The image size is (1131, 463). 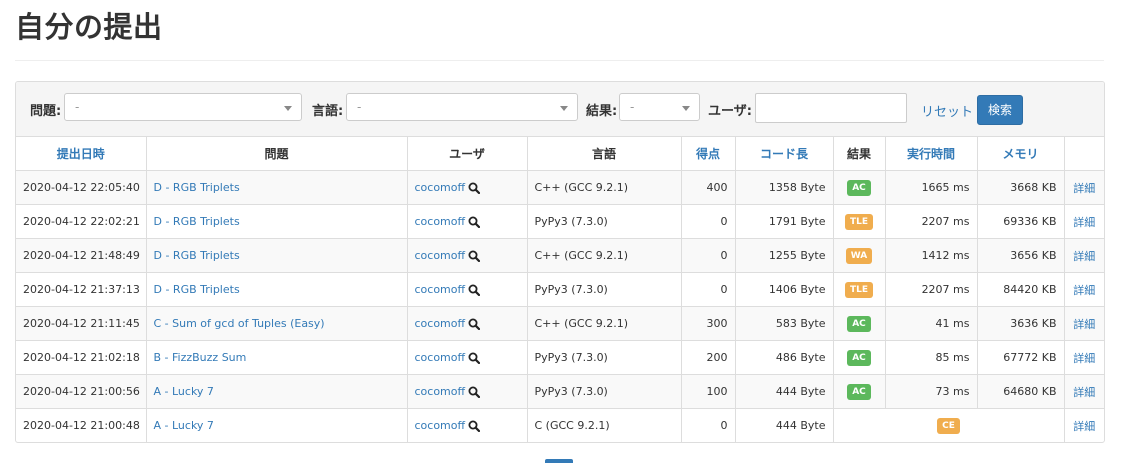 I want to click on memory-cell: 67772 KB, so click(x=1021, y=357).